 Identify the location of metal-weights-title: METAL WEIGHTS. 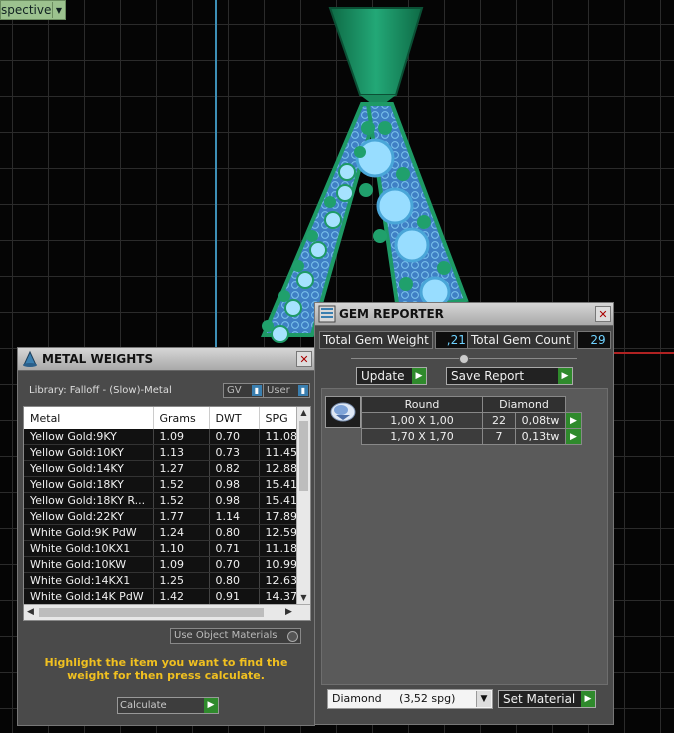
(98, 359).